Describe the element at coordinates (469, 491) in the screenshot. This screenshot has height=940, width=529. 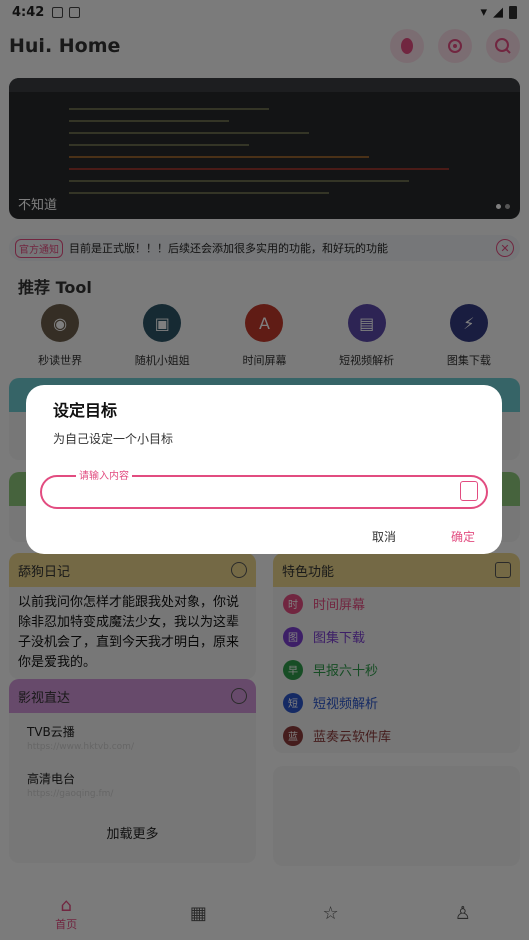
I see `paste-icon` at that location.